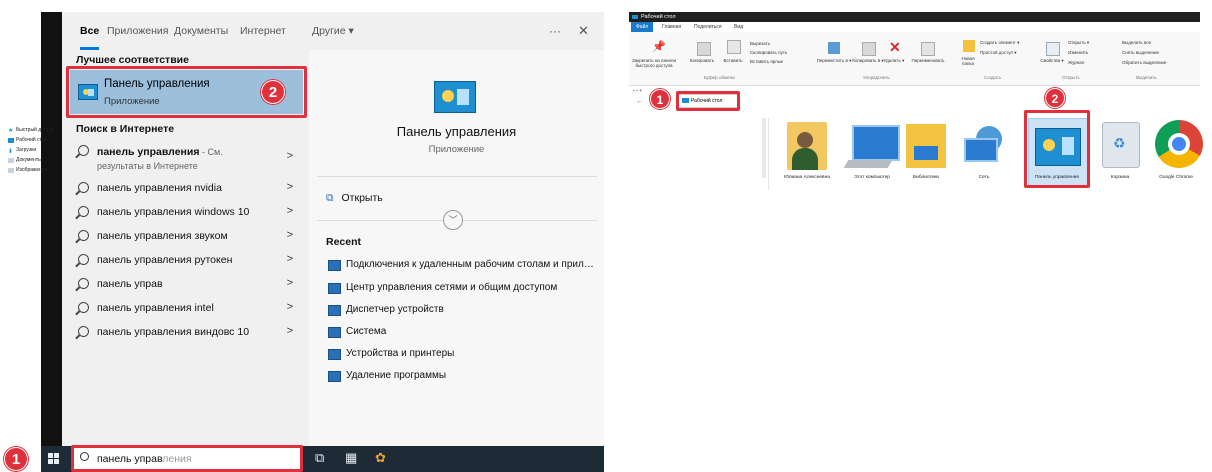 The height and width of the screenshot is (472, 1212). Describe the element at coordinates (999, 42) in the screenshot. I see `new-item-button: Создать элемент ▾` at that location.